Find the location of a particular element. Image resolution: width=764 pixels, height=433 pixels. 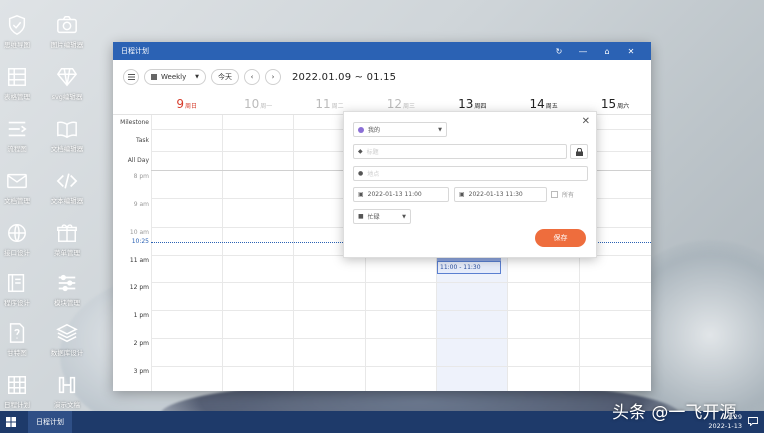

desktop-icon-doc-editor: 文档编辑器 is located at coordinates (67, 135).